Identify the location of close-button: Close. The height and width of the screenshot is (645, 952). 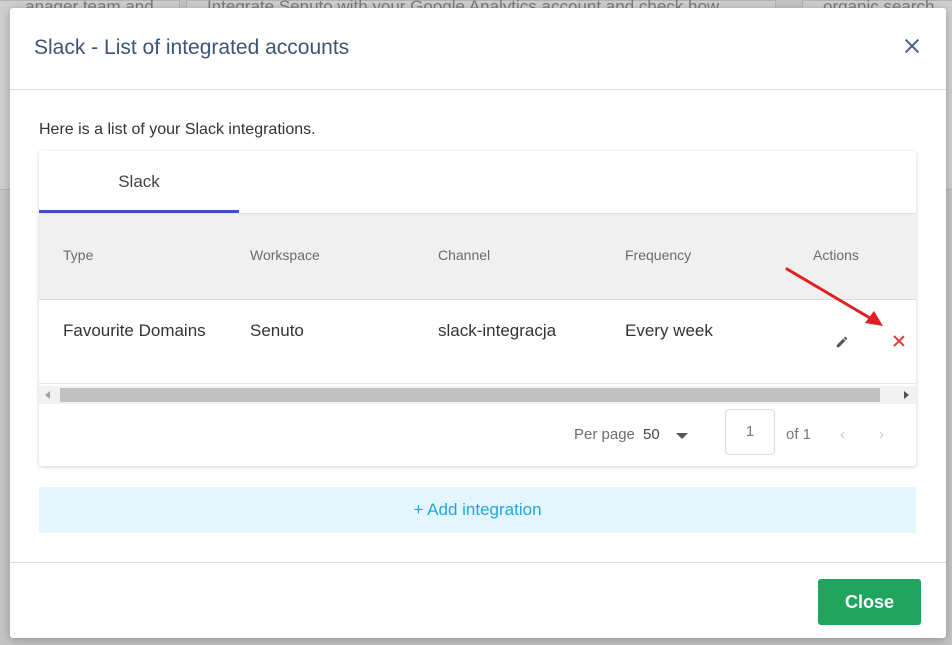
(869, 602).